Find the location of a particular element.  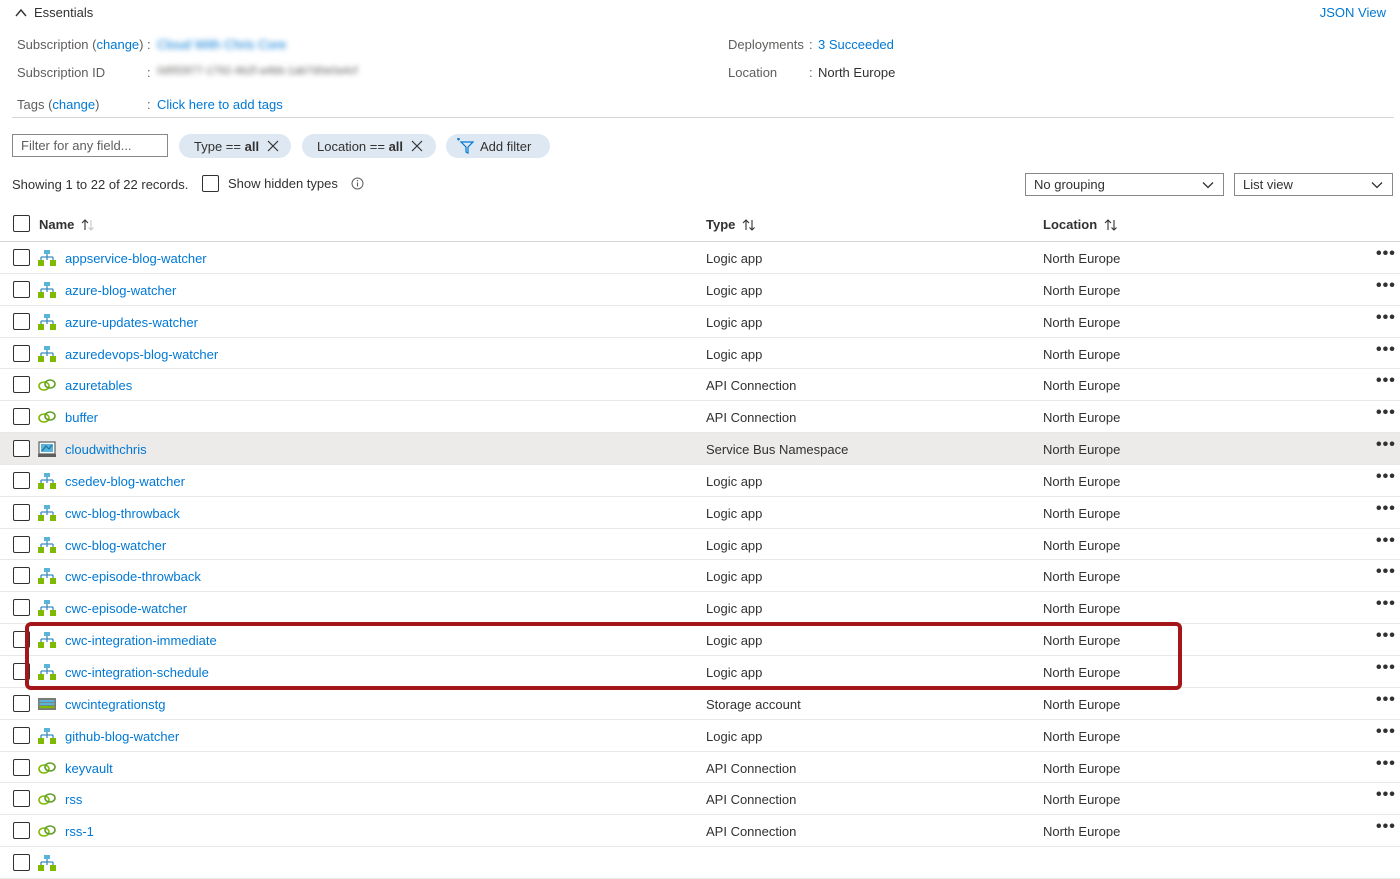

location-column-header: Location is located at coordinates (1081, 224).